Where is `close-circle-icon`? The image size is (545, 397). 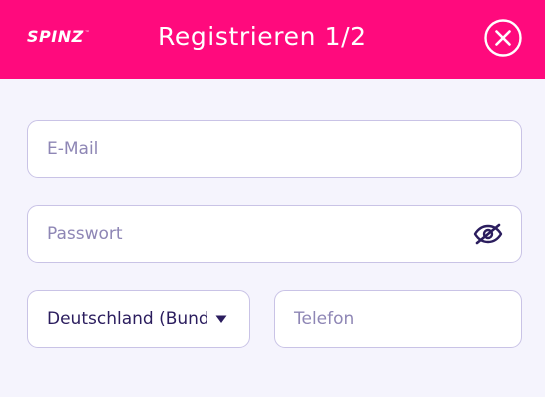 close-circle-icon is located at coordinates (503, 38).